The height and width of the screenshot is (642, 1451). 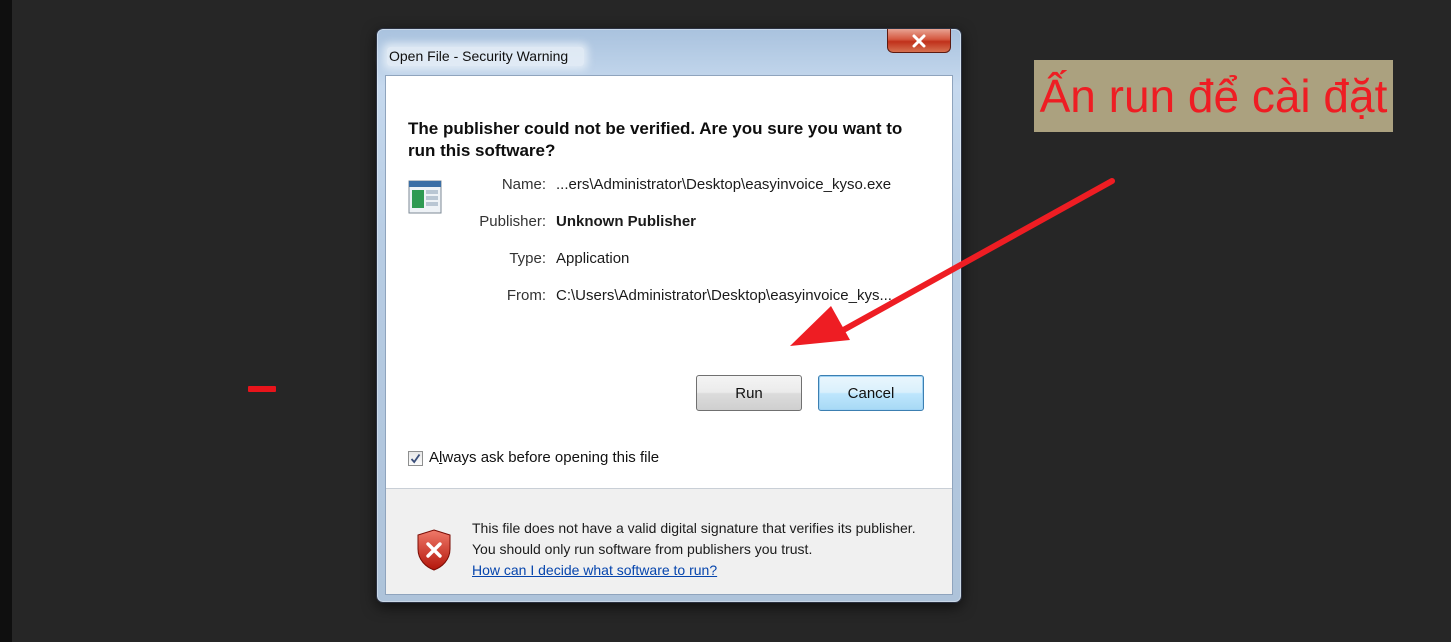 What do you see at coordinates (6, 321) in the screenshot?
I see `left-edge-strip` at bounding box center [6, 321].